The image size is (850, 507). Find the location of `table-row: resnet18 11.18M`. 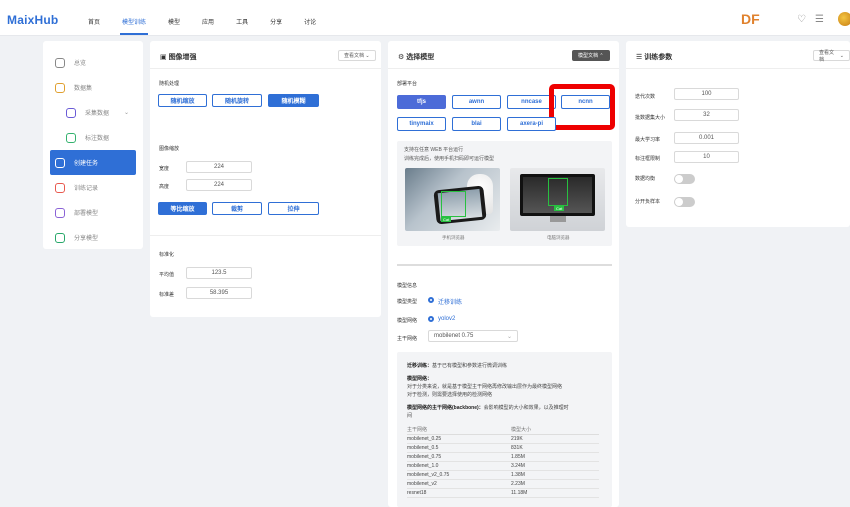

table-row: resnet18 11.18M is located at coordinates (503, 493).